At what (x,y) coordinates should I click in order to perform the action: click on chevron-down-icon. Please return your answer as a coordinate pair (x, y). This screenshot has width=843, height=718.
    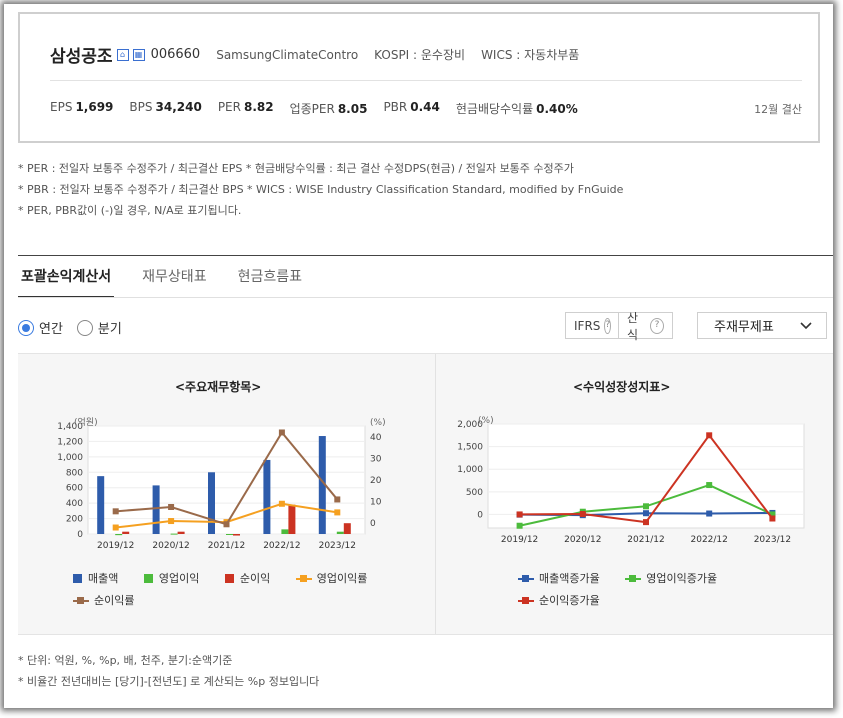
    Looking at the image, I should click on (806, 325).